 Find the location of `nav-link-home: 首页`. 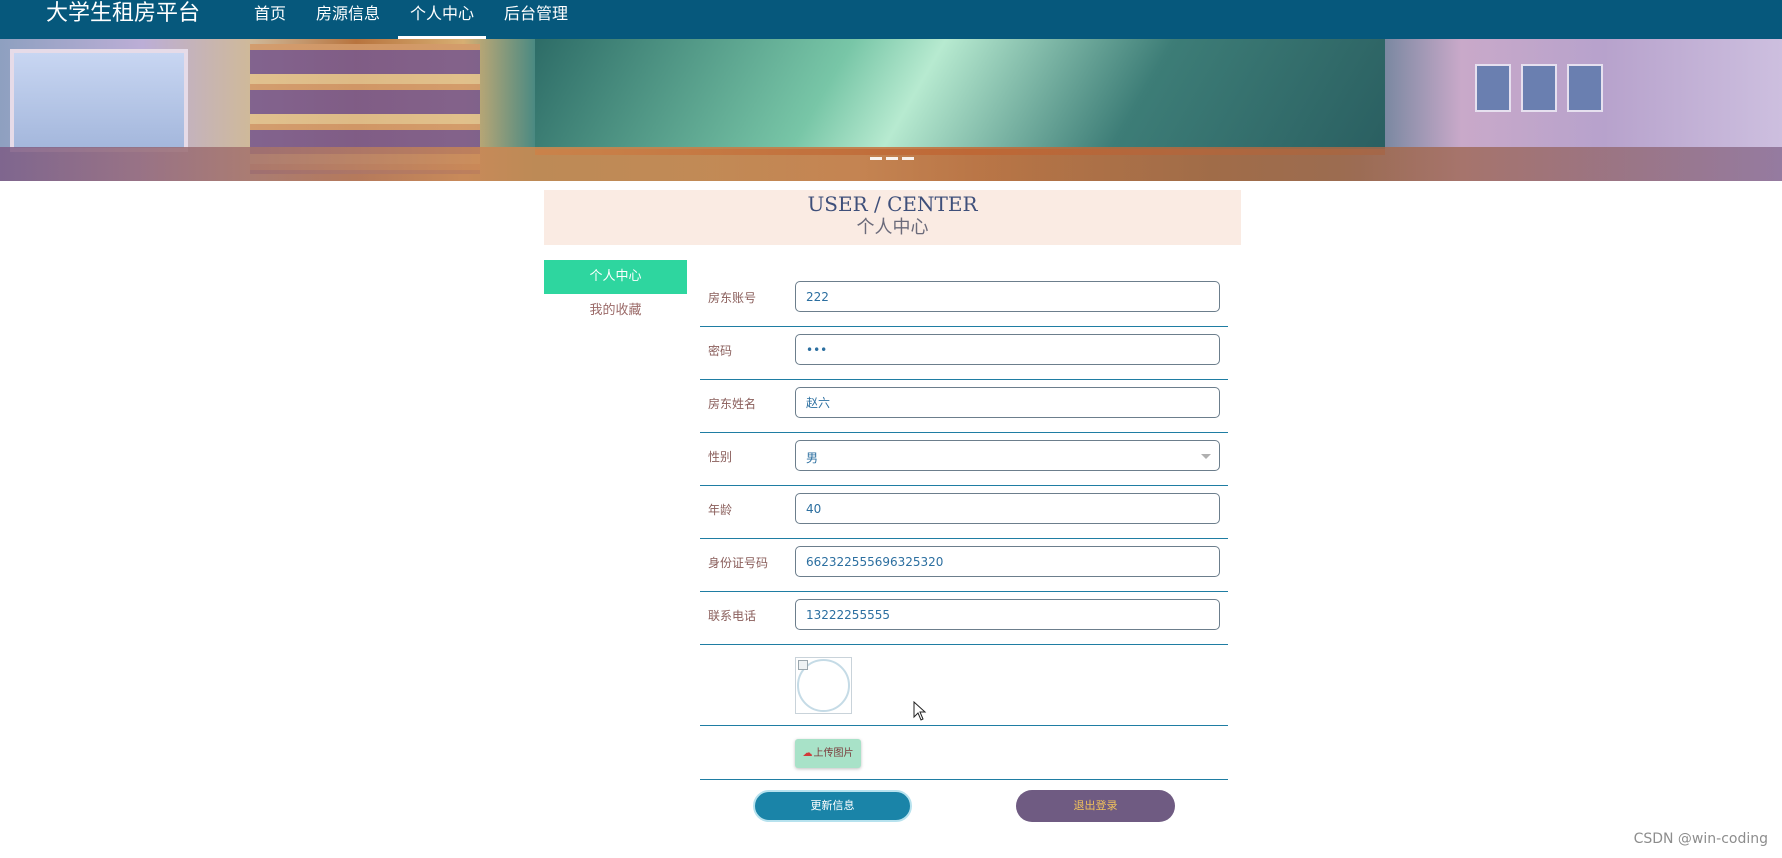

nav-link-home: 首页 is located at coordinates (270, 19).